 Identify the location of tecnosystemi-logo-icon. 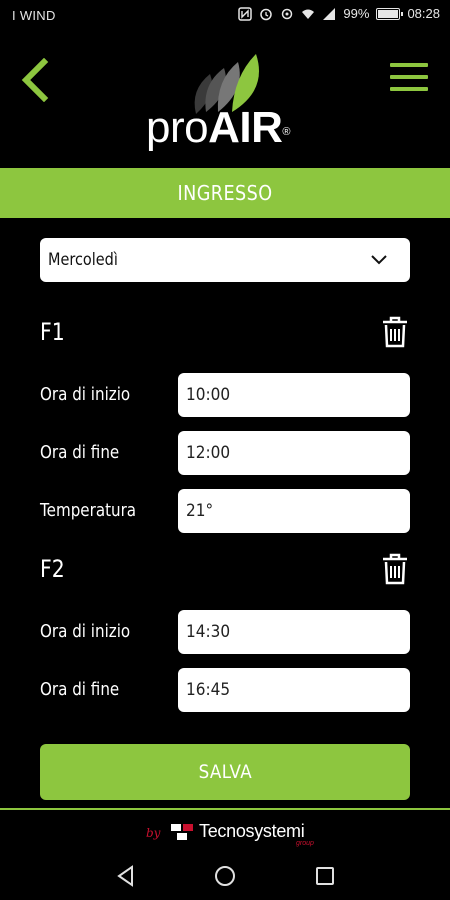
(182, 832).